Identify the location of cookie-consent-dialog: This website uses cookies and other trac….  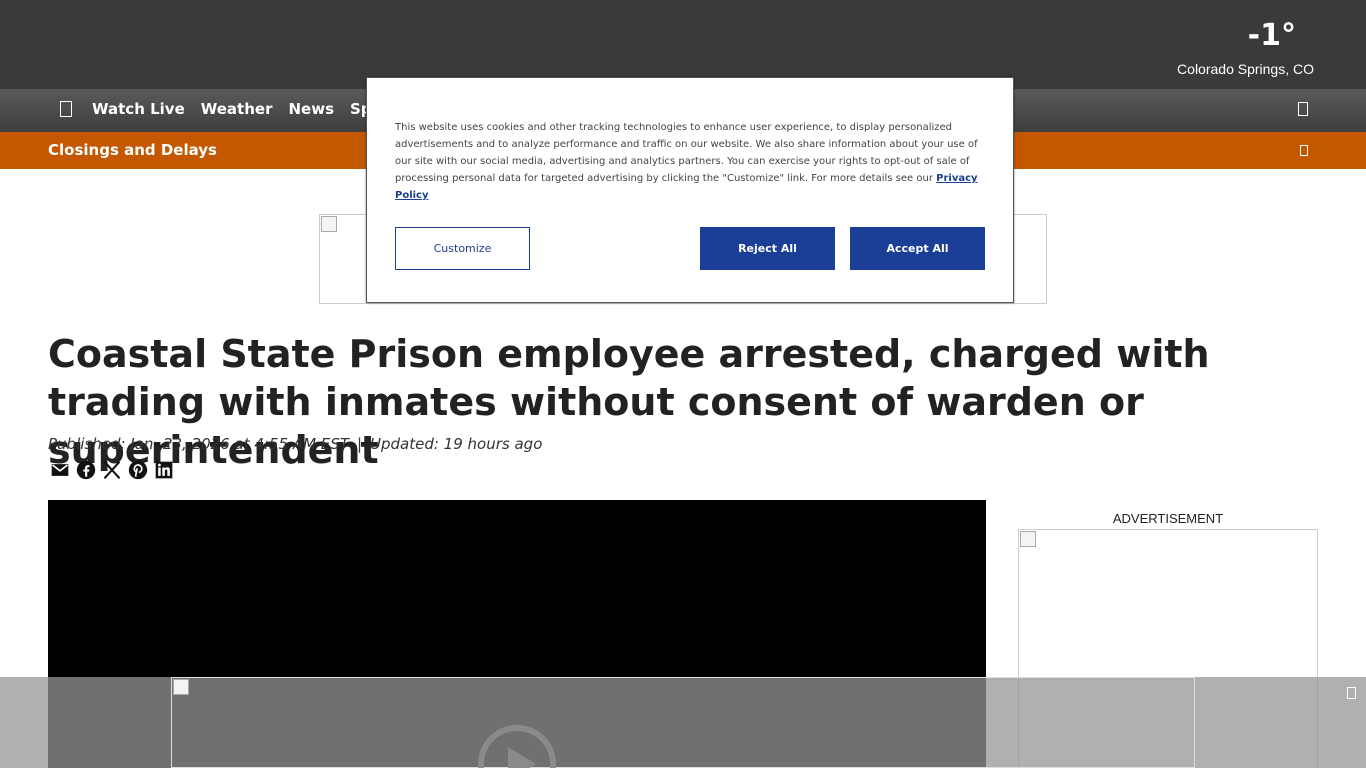
(690, 190).